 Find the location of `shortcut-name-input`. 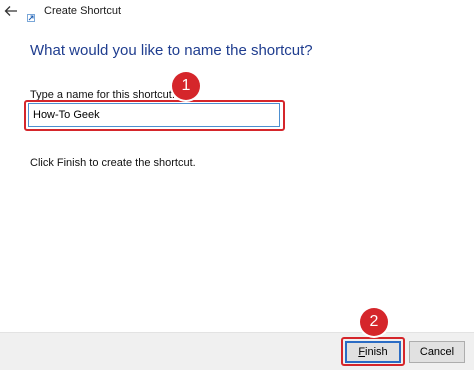

shortcut-name-input is located at coordinates (154, 115).